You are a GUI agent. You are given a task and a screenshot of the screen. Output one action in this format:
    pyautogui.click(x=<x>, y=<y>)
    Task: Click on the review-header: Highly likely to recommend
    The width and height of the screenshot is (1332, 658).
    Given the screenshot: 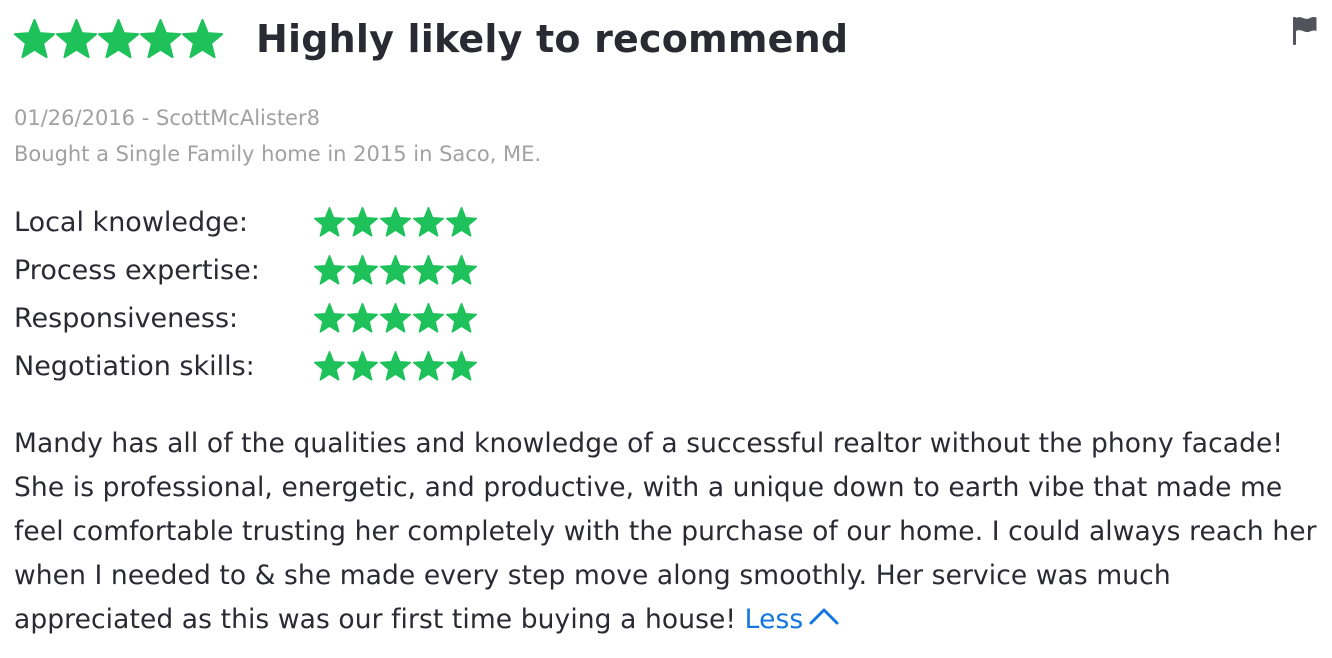 What is the action you would take?
    pyautogui.click(x=431, y=39)
    